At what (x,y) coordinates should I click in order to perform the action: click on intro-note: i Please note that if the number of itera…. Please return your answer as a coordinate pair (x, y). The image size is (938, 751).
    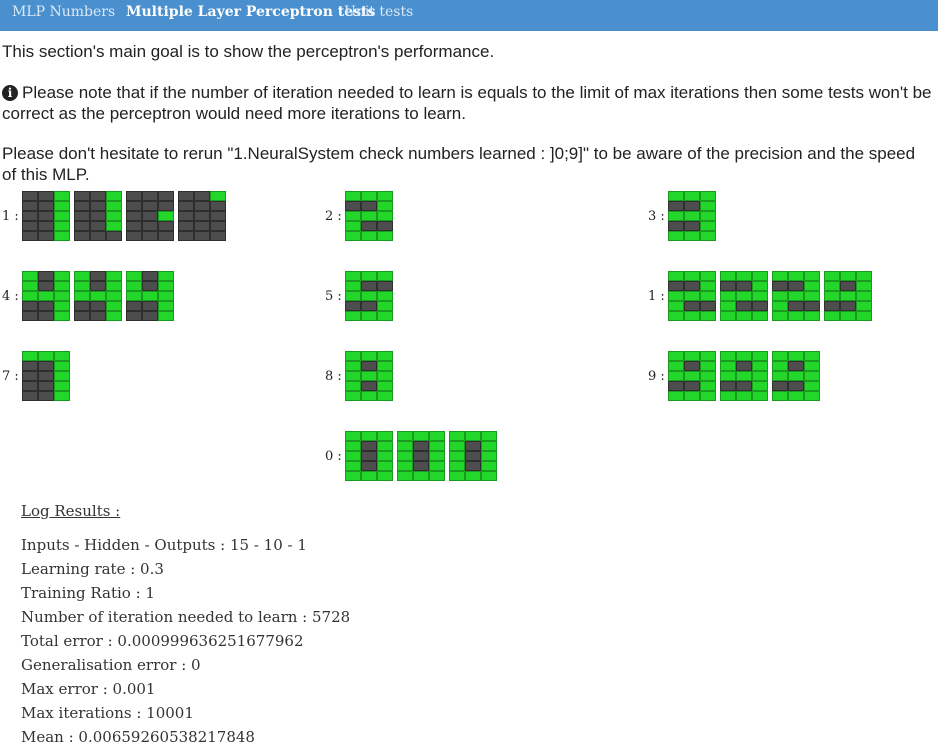
    Looking at the image, I should click on (467, 103).